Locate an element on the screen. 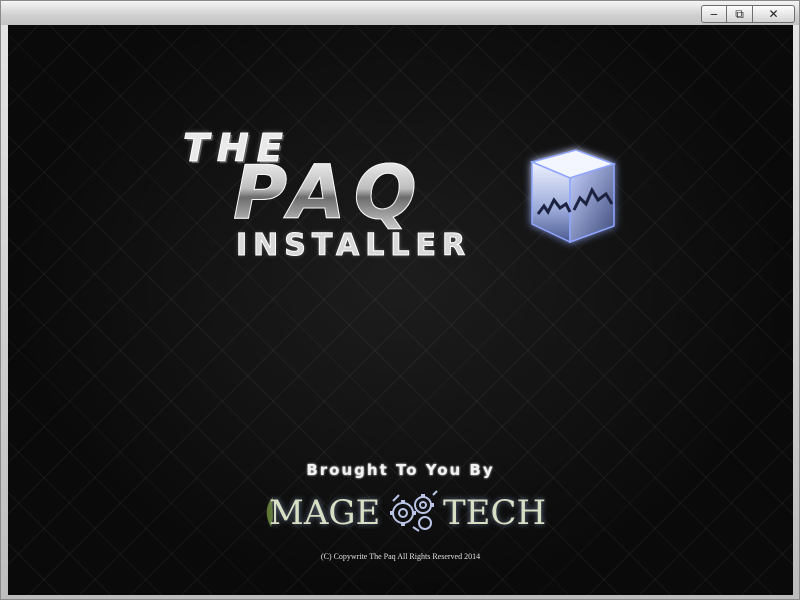 This screenshot has width=800, height=600. close-icon: ✕ is located at coordinates (773, 14).